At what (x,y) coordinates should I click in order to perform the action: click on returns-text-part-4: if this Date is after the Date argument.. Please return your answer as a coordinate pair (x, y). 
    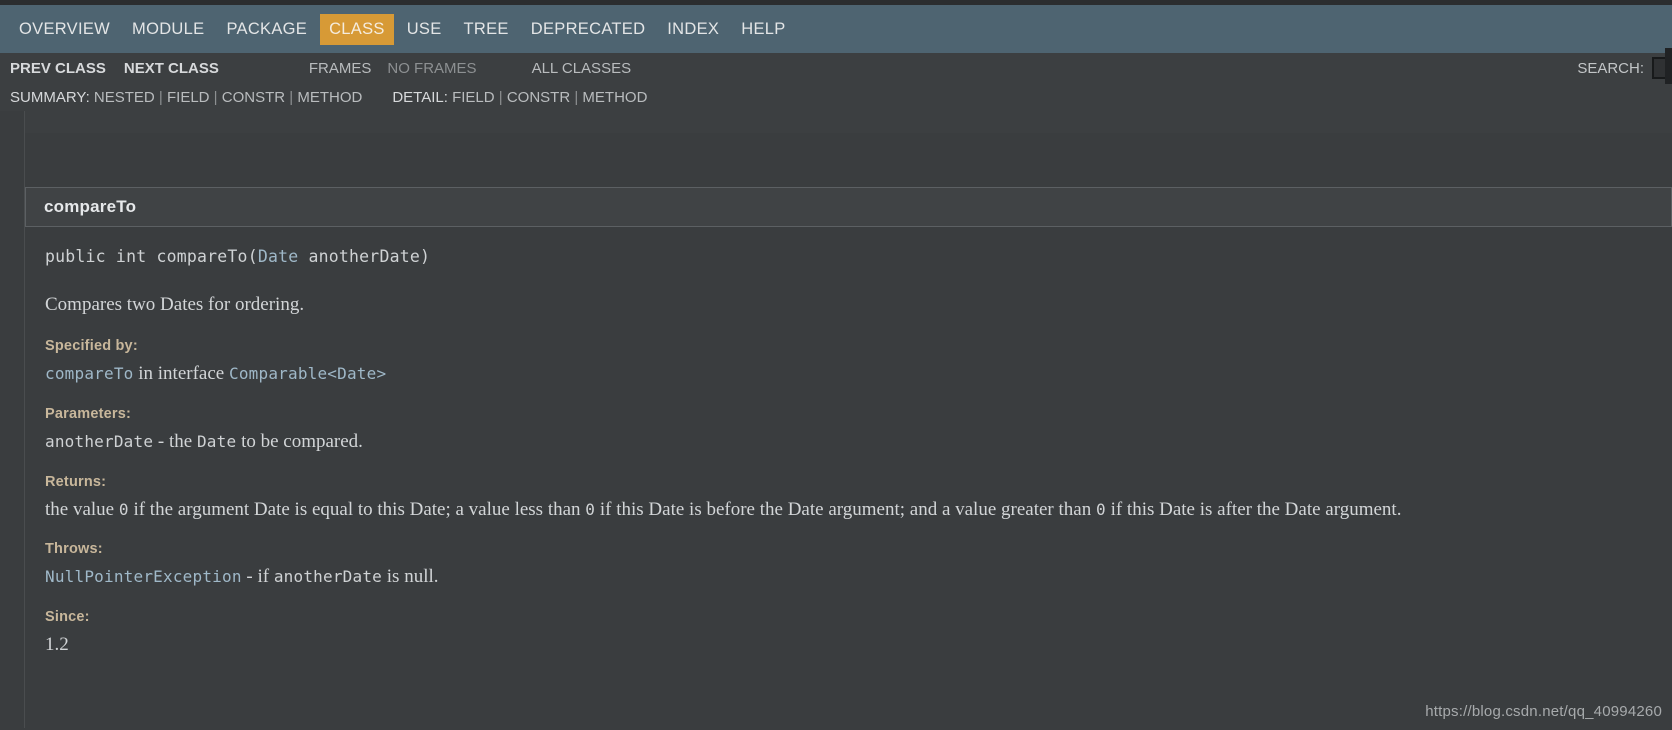
    Looking at the image, I should click on (1253, 509).